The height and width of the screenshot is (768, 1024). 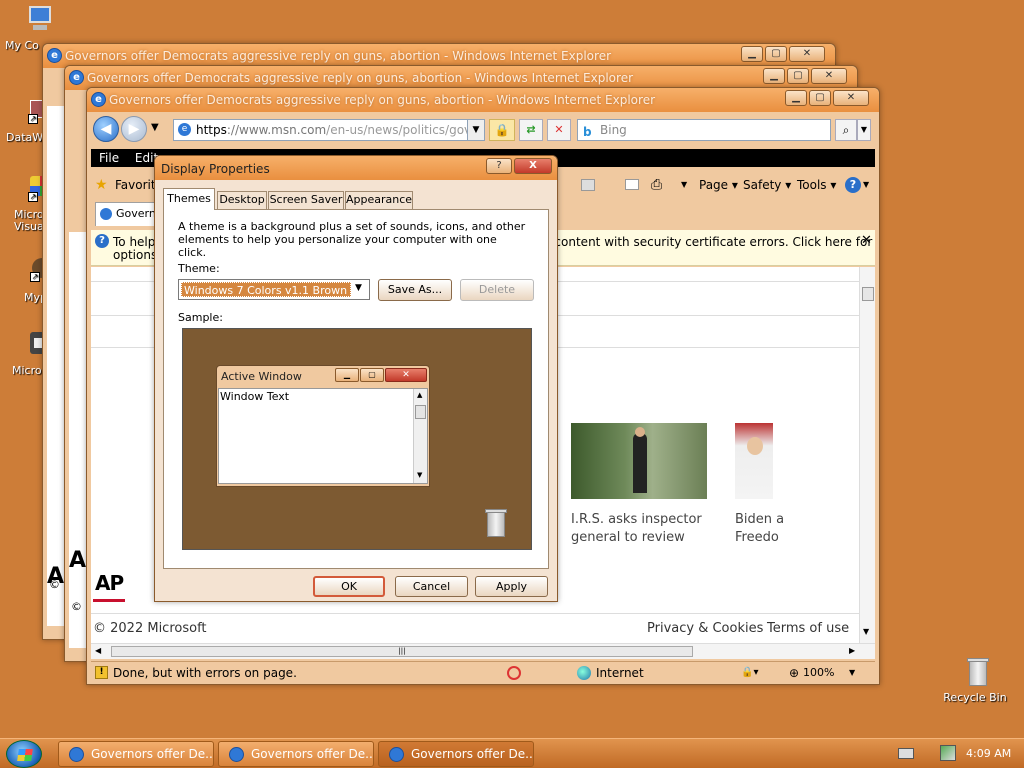 What do you see at coordinates (866, 631) in the screenshot?
I see `scroll-down-arrow-icon: ▼` at bounding box center [866, 631].